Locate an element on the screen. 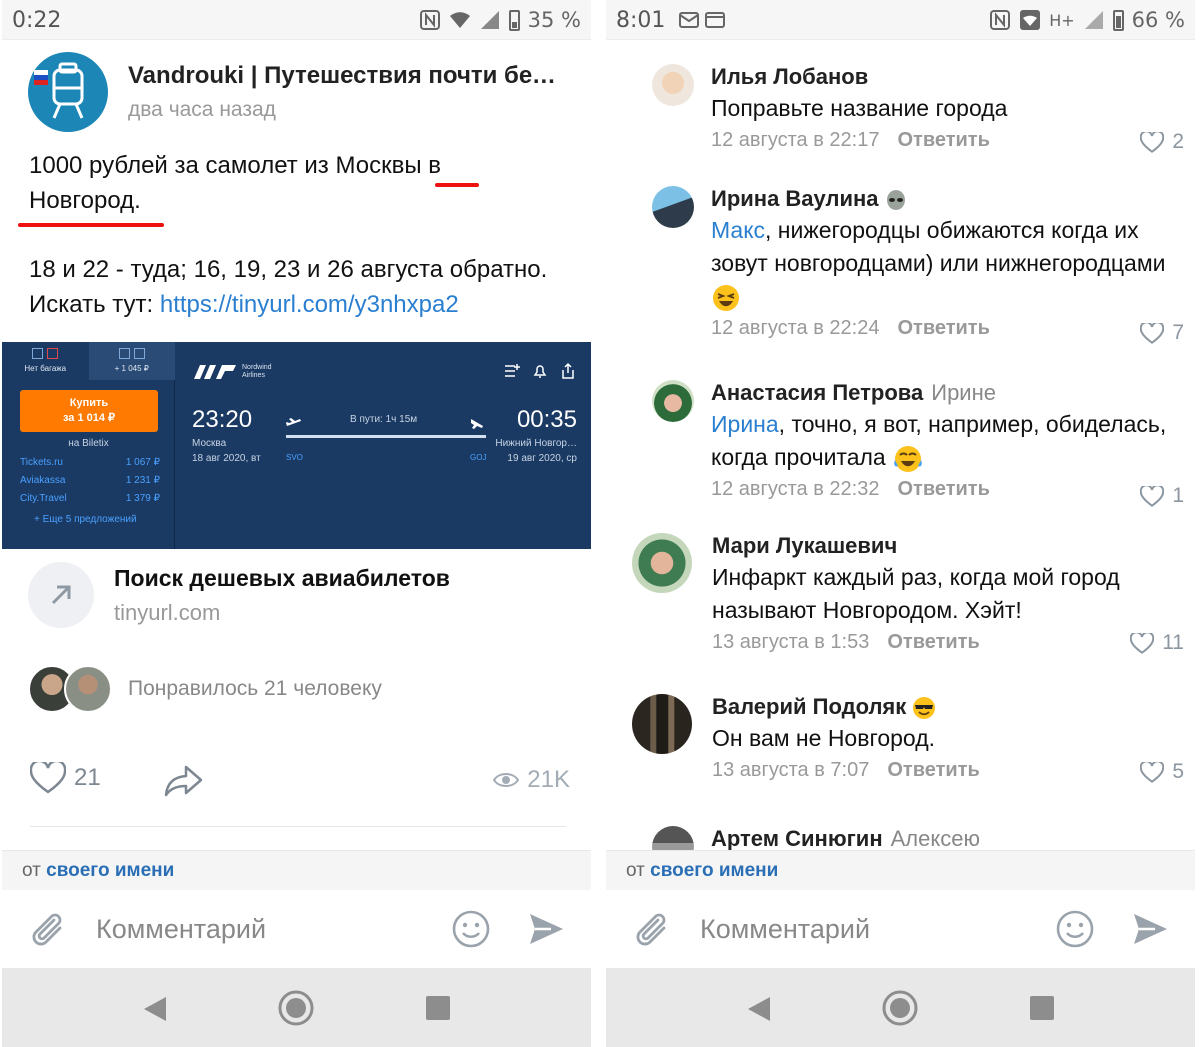 The height and width of the screenshot is (1047, 1200). battery-percent: 66 % is located at coordinates (1158, 20).